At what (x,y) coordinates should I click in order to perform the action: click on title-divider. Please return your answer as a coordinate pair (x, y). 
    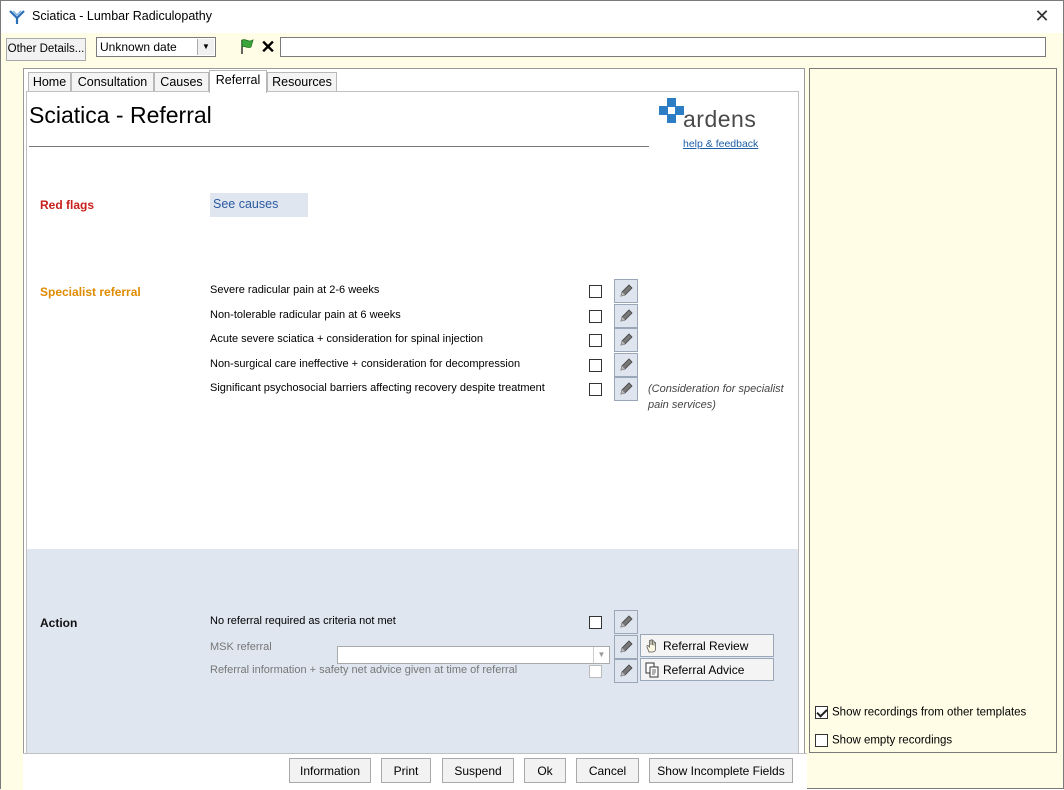
    Looking at the image, I should click on (339, 146).